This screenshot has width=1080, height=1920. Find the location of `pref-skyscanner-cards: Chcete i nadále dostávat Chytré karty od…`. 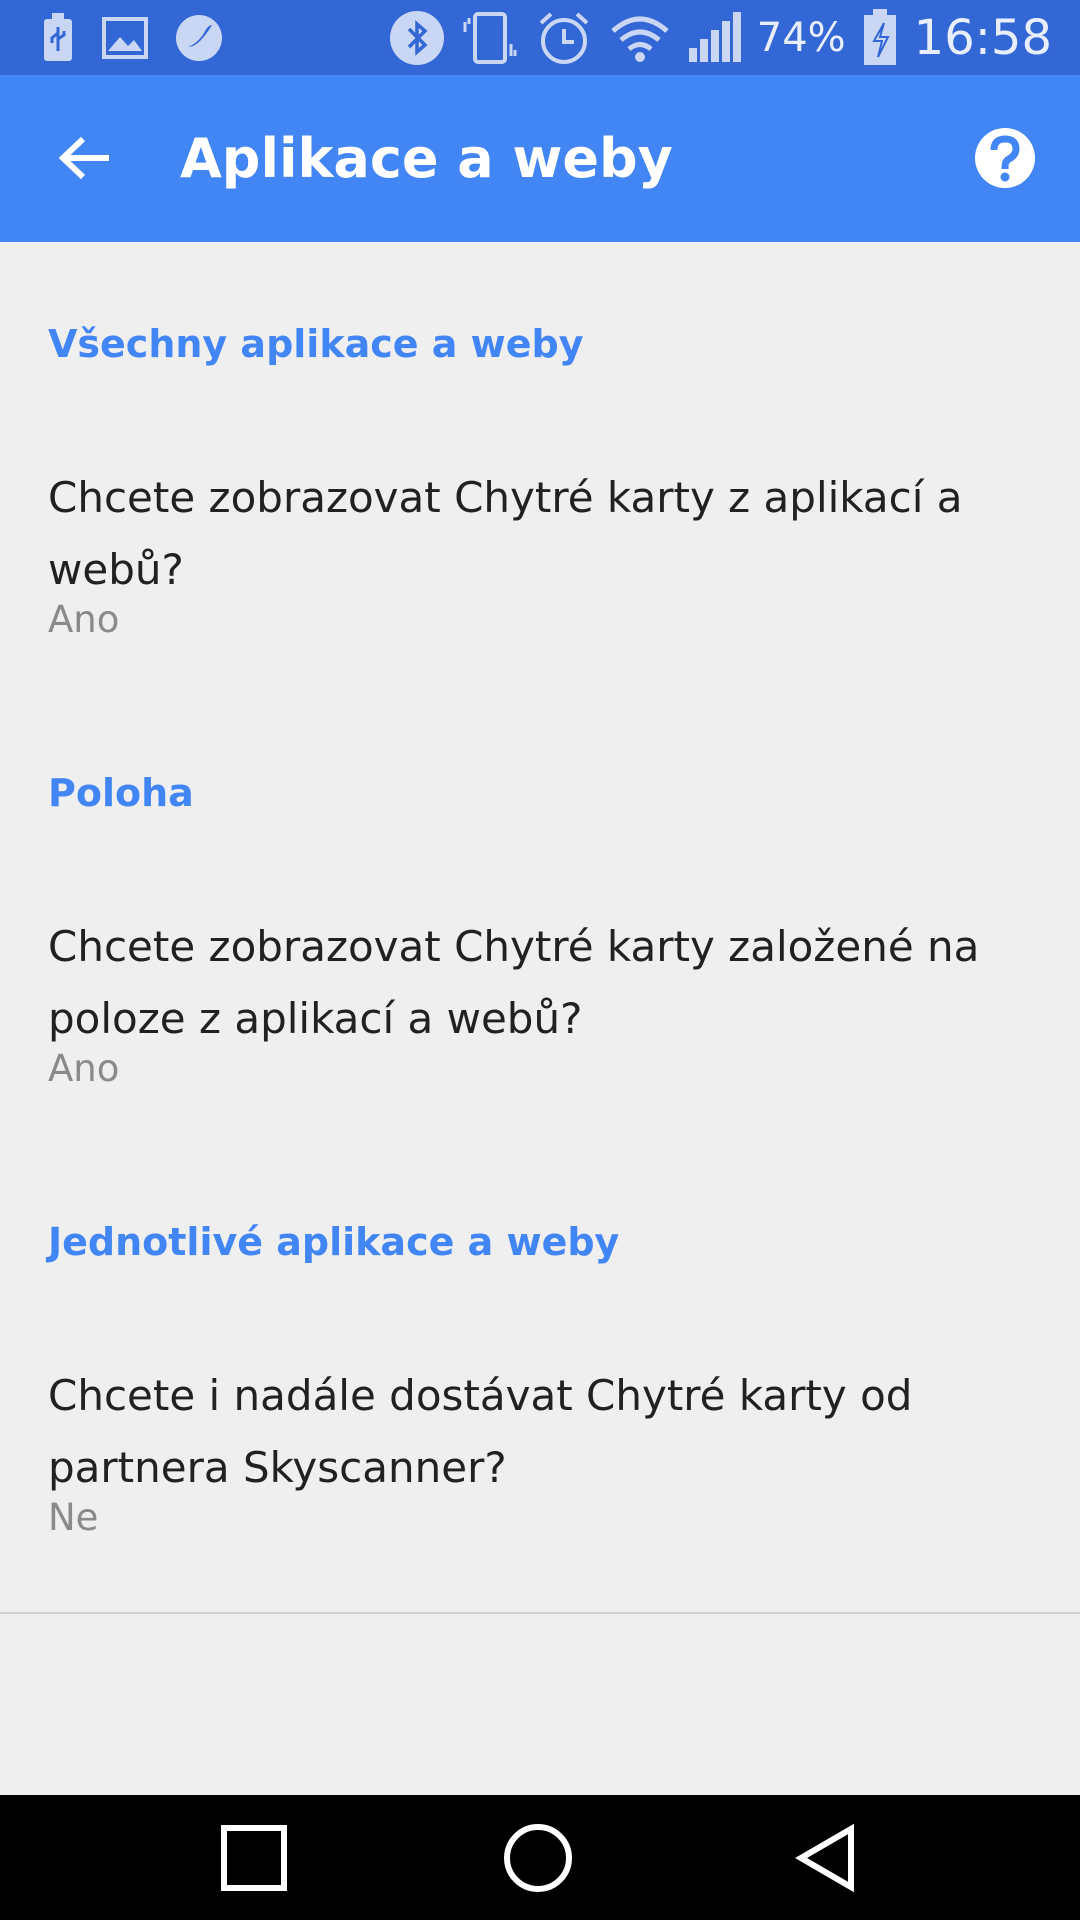

pref-skyscanner-cards: Chcete i nadále dostávat Chytré karty od… is located at coordinates (540, 1465).